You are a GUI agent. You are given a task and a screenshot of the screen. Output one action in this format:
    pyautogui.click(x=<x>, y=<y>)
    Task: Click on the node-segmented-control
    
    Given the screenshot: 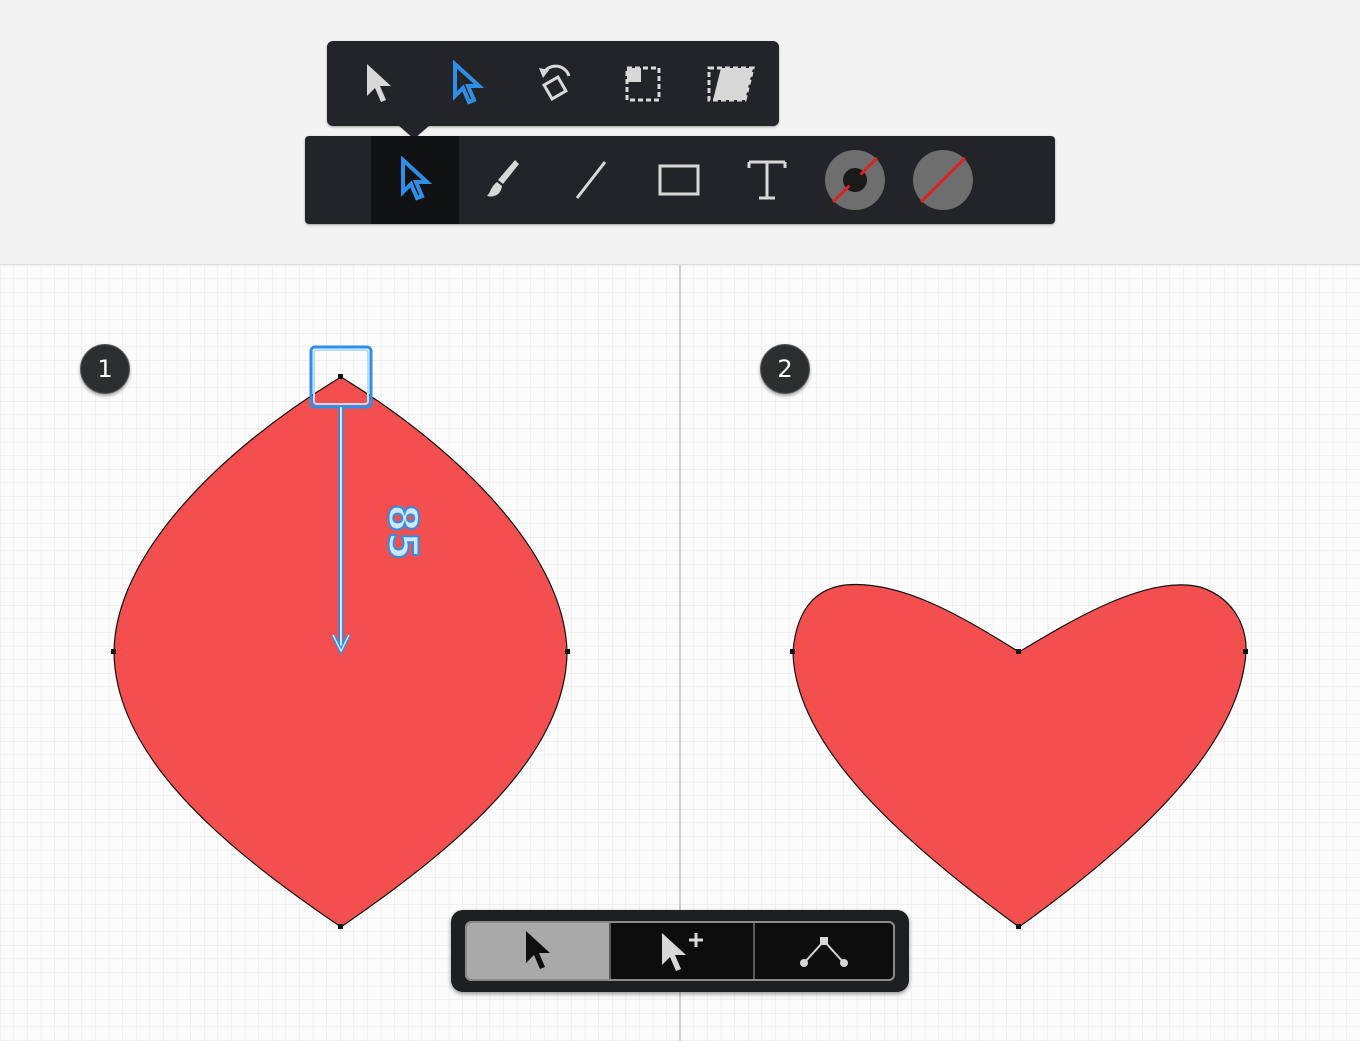 What is the action you would take?
    pyautogui.click(x=680, y=951)
    